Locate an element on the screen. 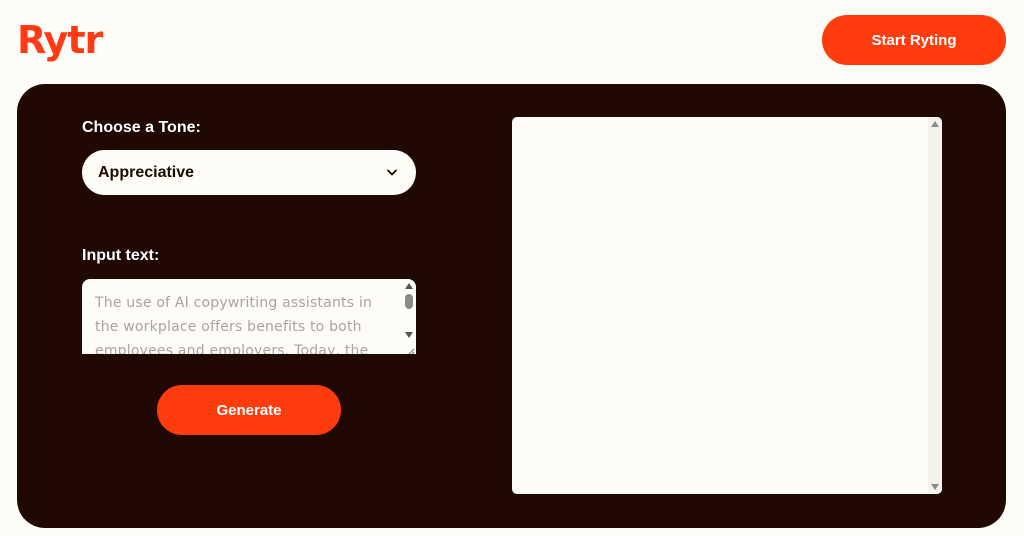 The width and height of the screenshot is (1024, 536). output-scroll-down-arrow-icon is located at coordinates (935, 487).